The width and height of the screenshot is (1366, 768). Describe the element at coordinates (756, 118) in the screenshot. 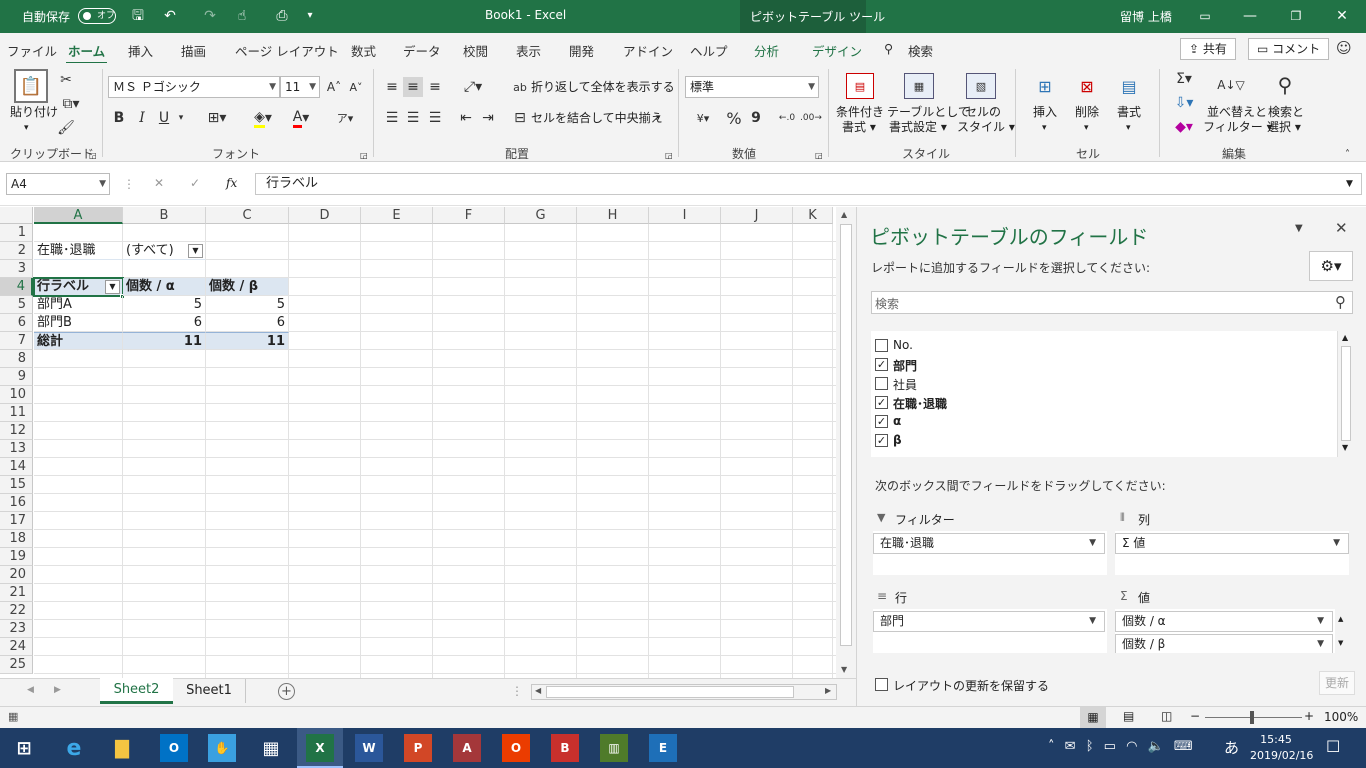

I see `comma-style-button: 9` at that location.